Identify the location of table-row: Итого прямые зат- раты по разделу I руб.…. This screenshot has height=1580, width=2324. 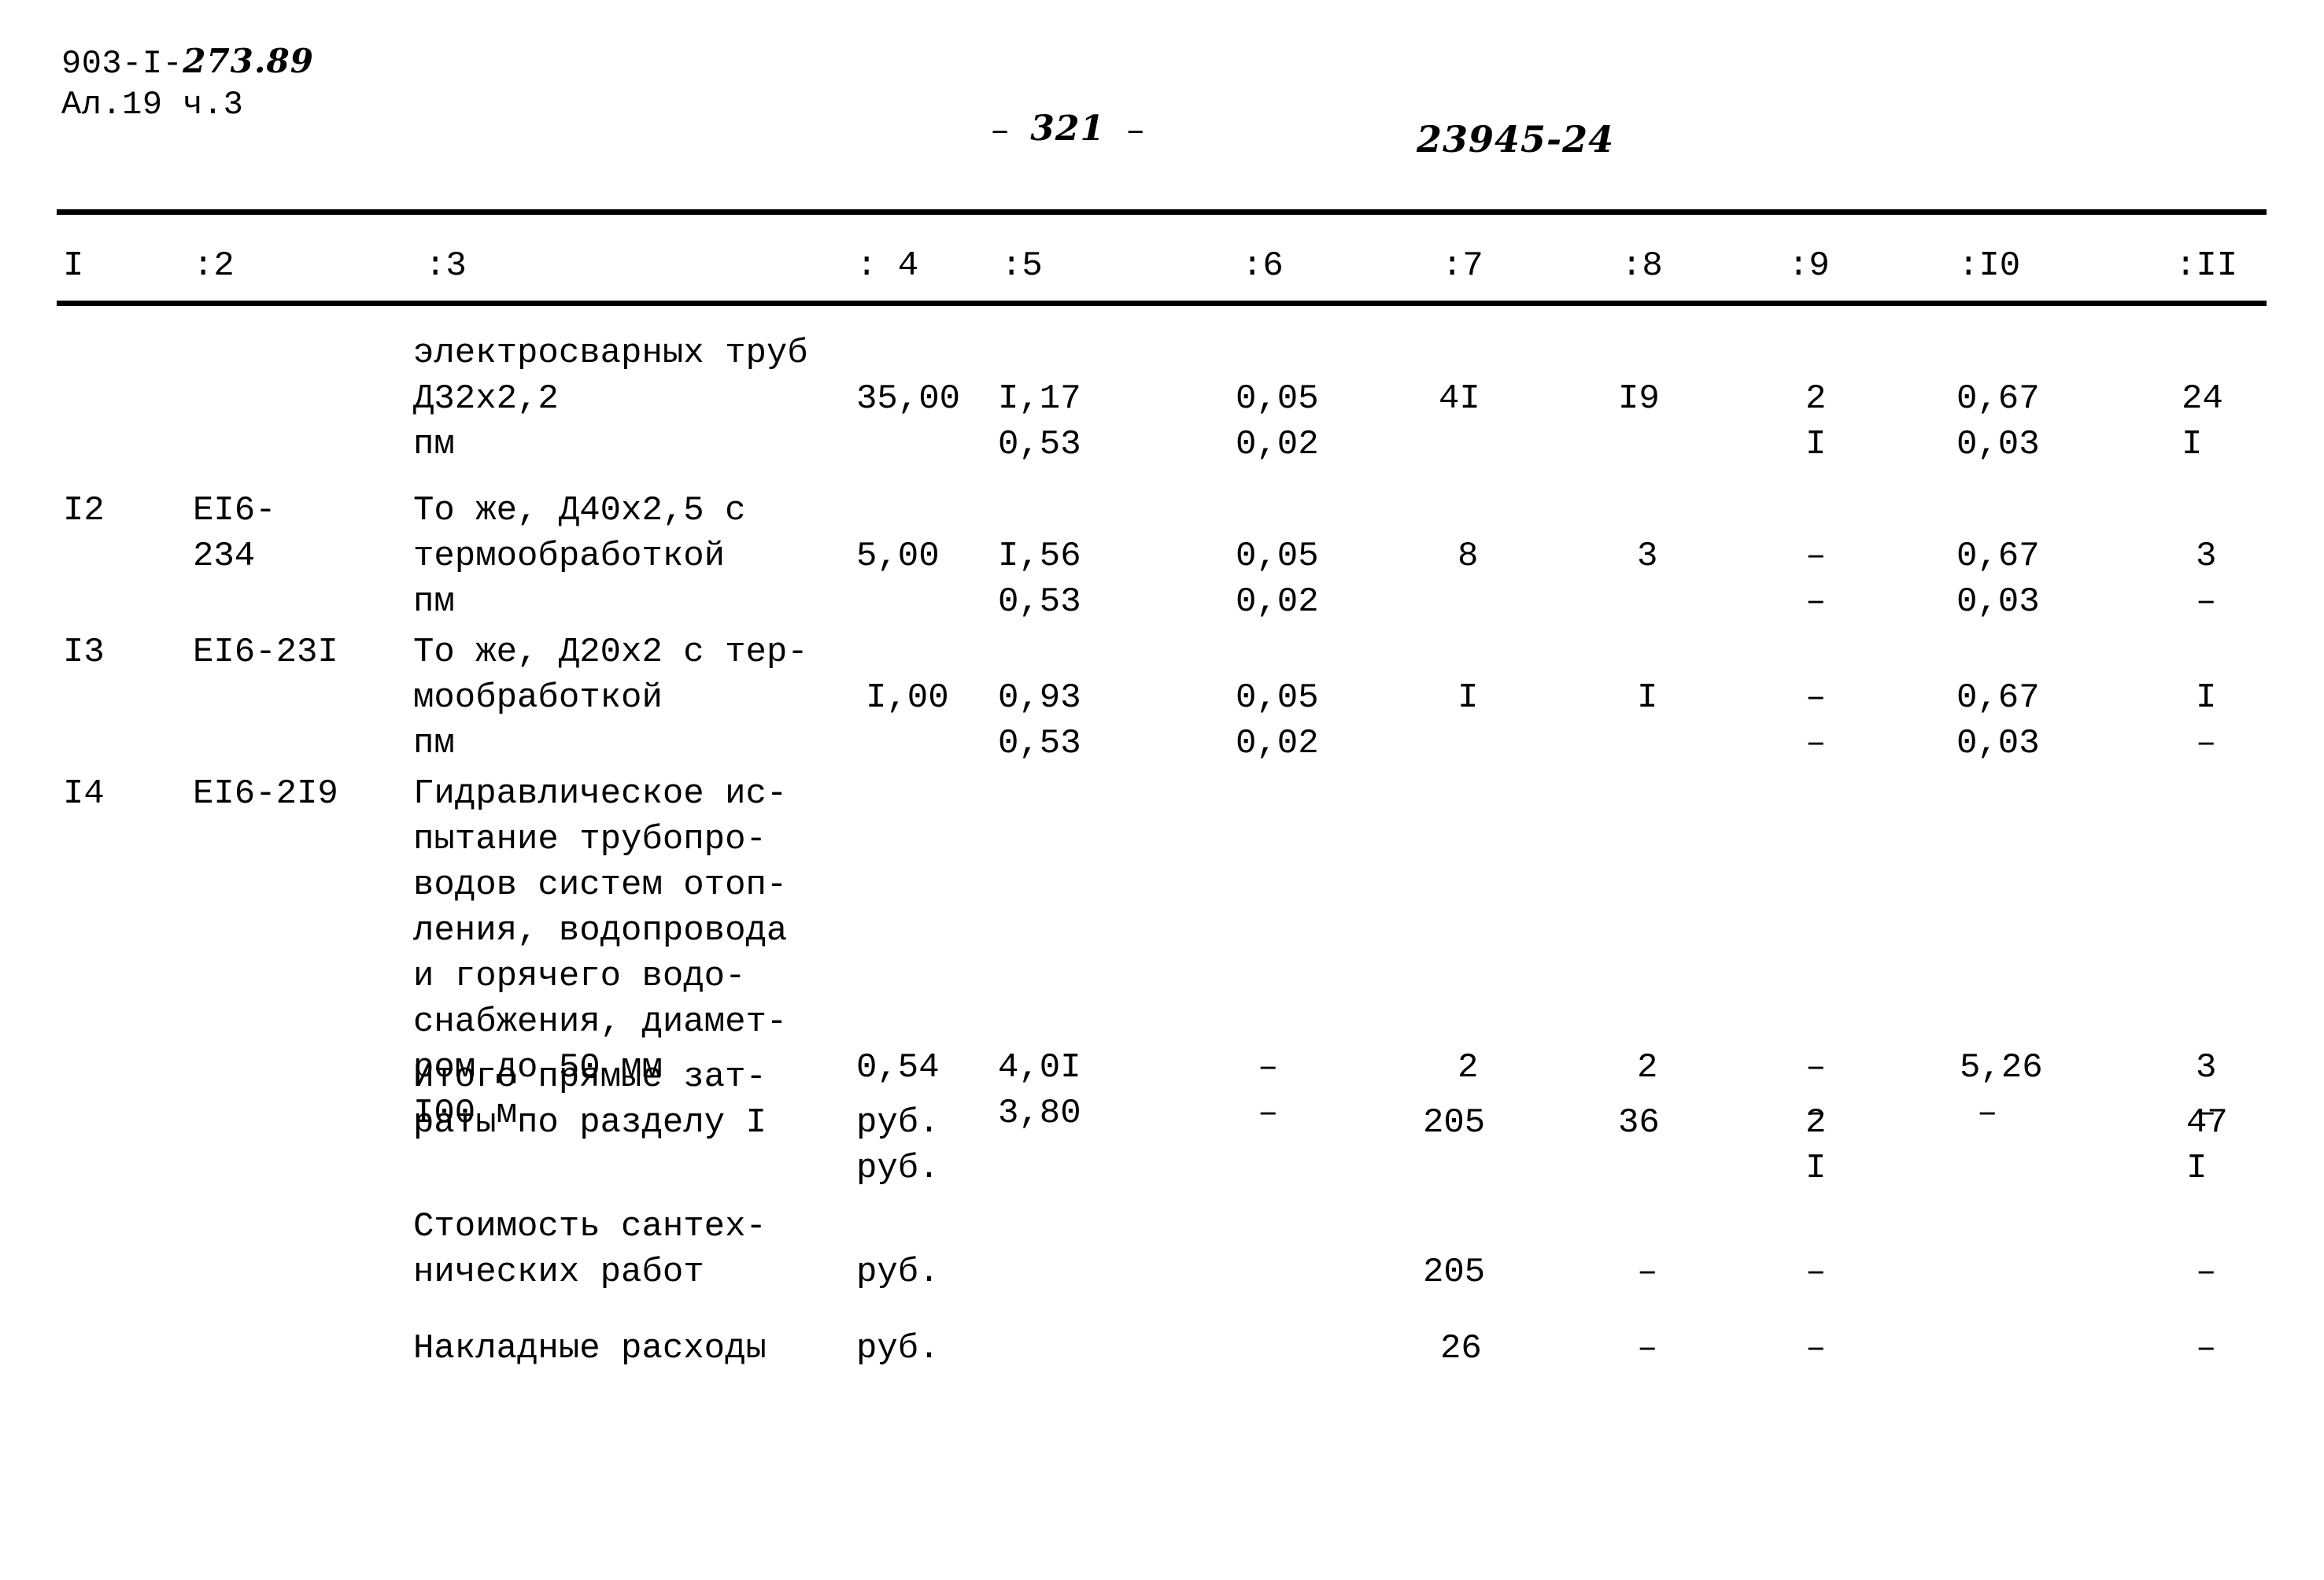
(1162, 1129).